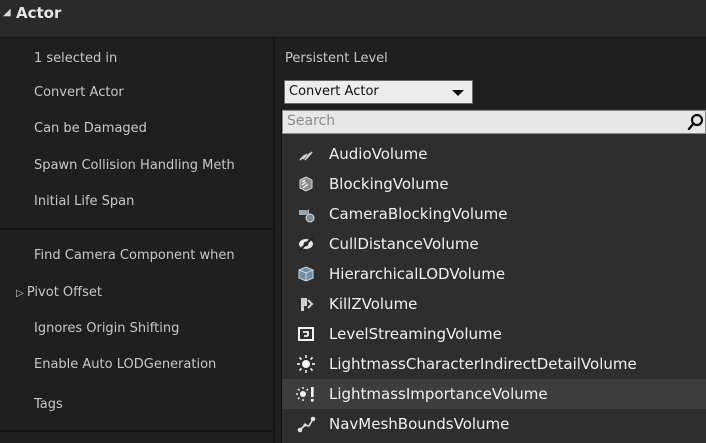 This screenshot has height=443, width=706. Describe the element at coordinates (48, 404) in the screenshot. I see `row-tags: Tags` at that location.